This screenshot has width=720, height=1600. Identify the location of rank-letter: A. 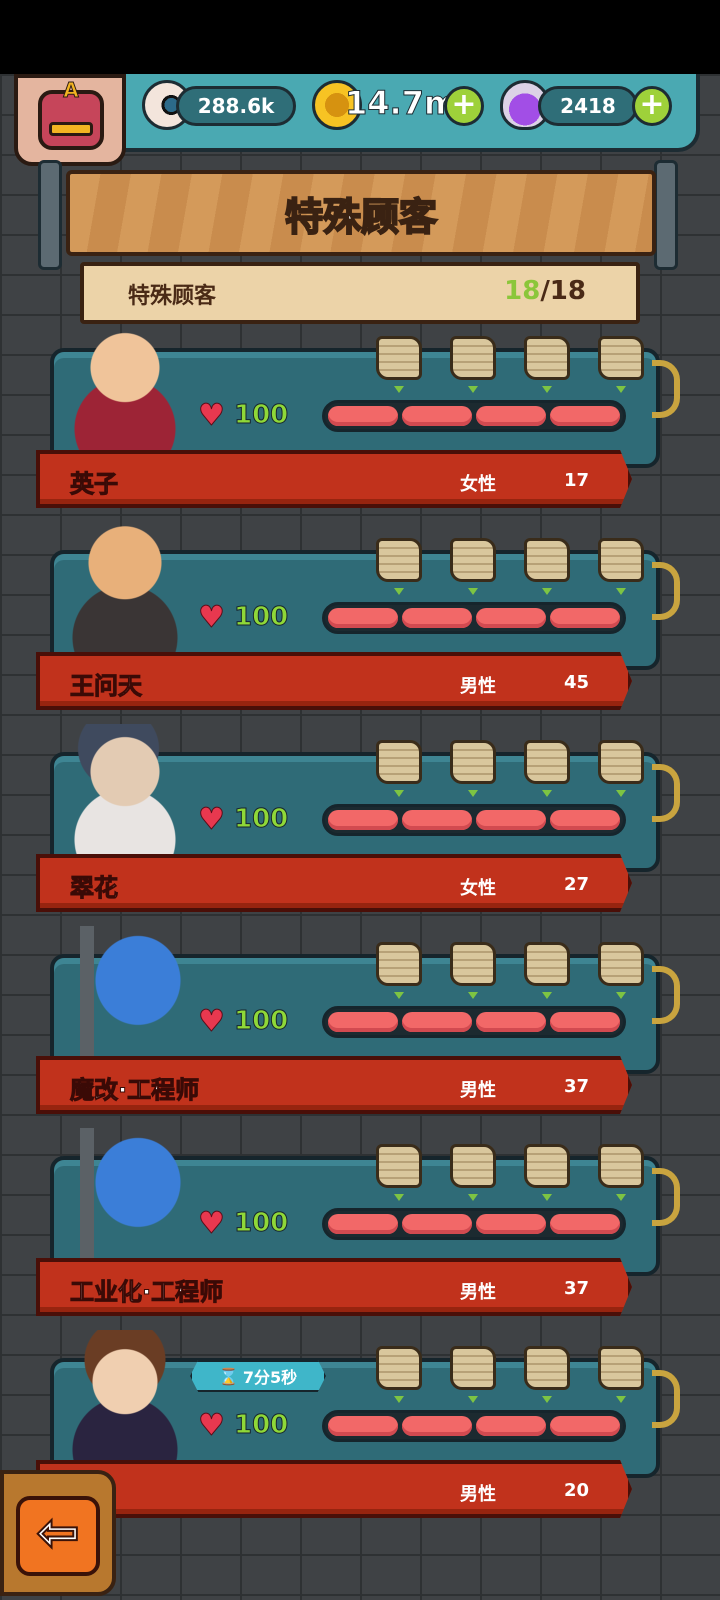
(71, 90).